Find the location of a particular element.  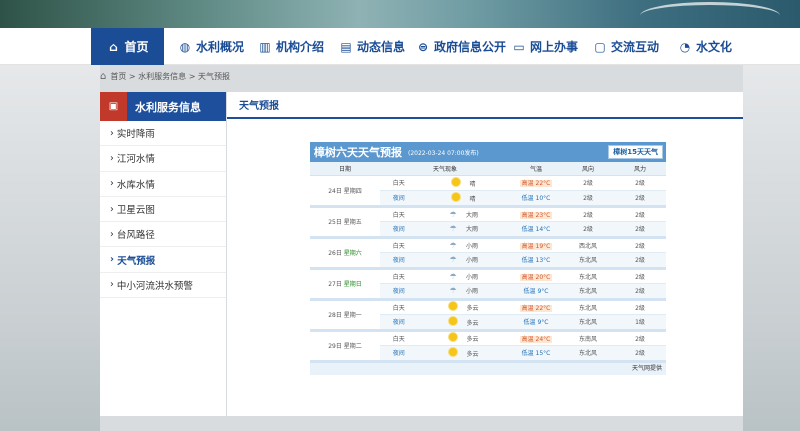

nav-gov-info: ⊜ 政府信息公开 is located at coordinates (461, 46).